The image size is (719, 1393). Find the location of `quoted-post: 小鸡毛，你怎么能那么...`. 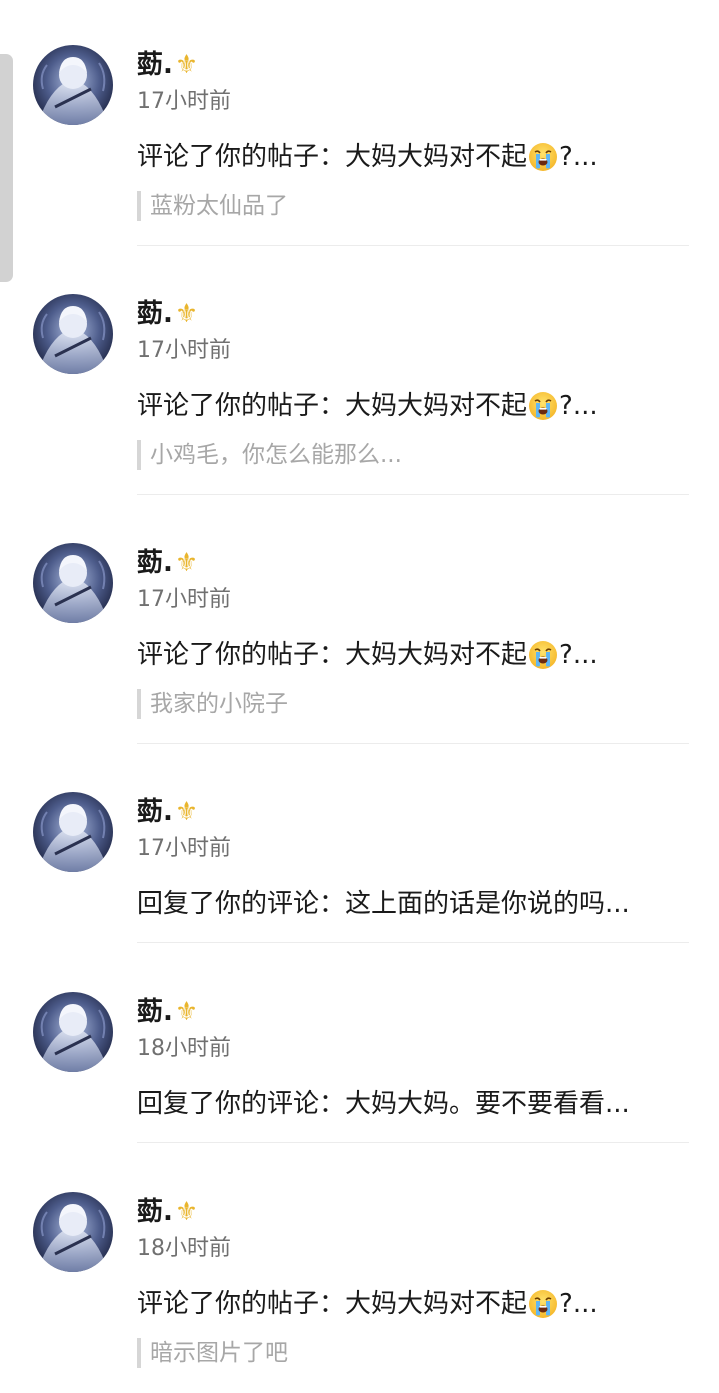

quoted-post: 小鸡毛，你怎么能那么... is located at coordinates (269, 455).